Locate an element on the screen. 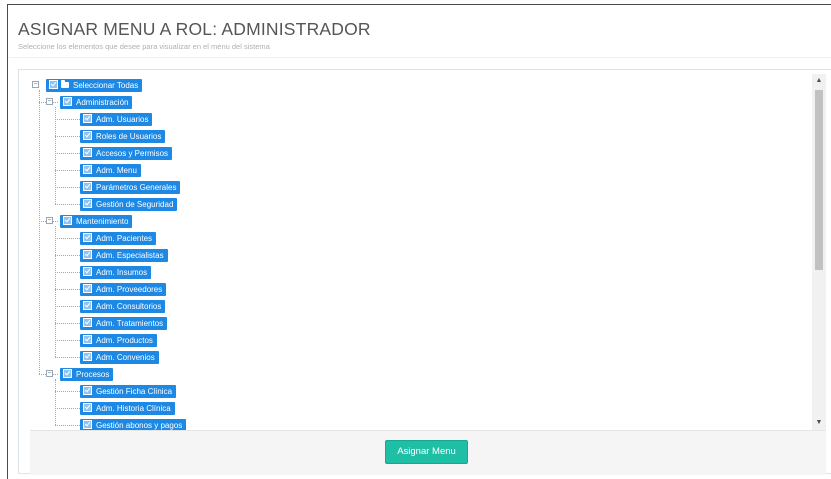 This screenshot has width=831, height=479. tree-node-item: Gestión abonos y pagos is located at coordinates (133, 424).